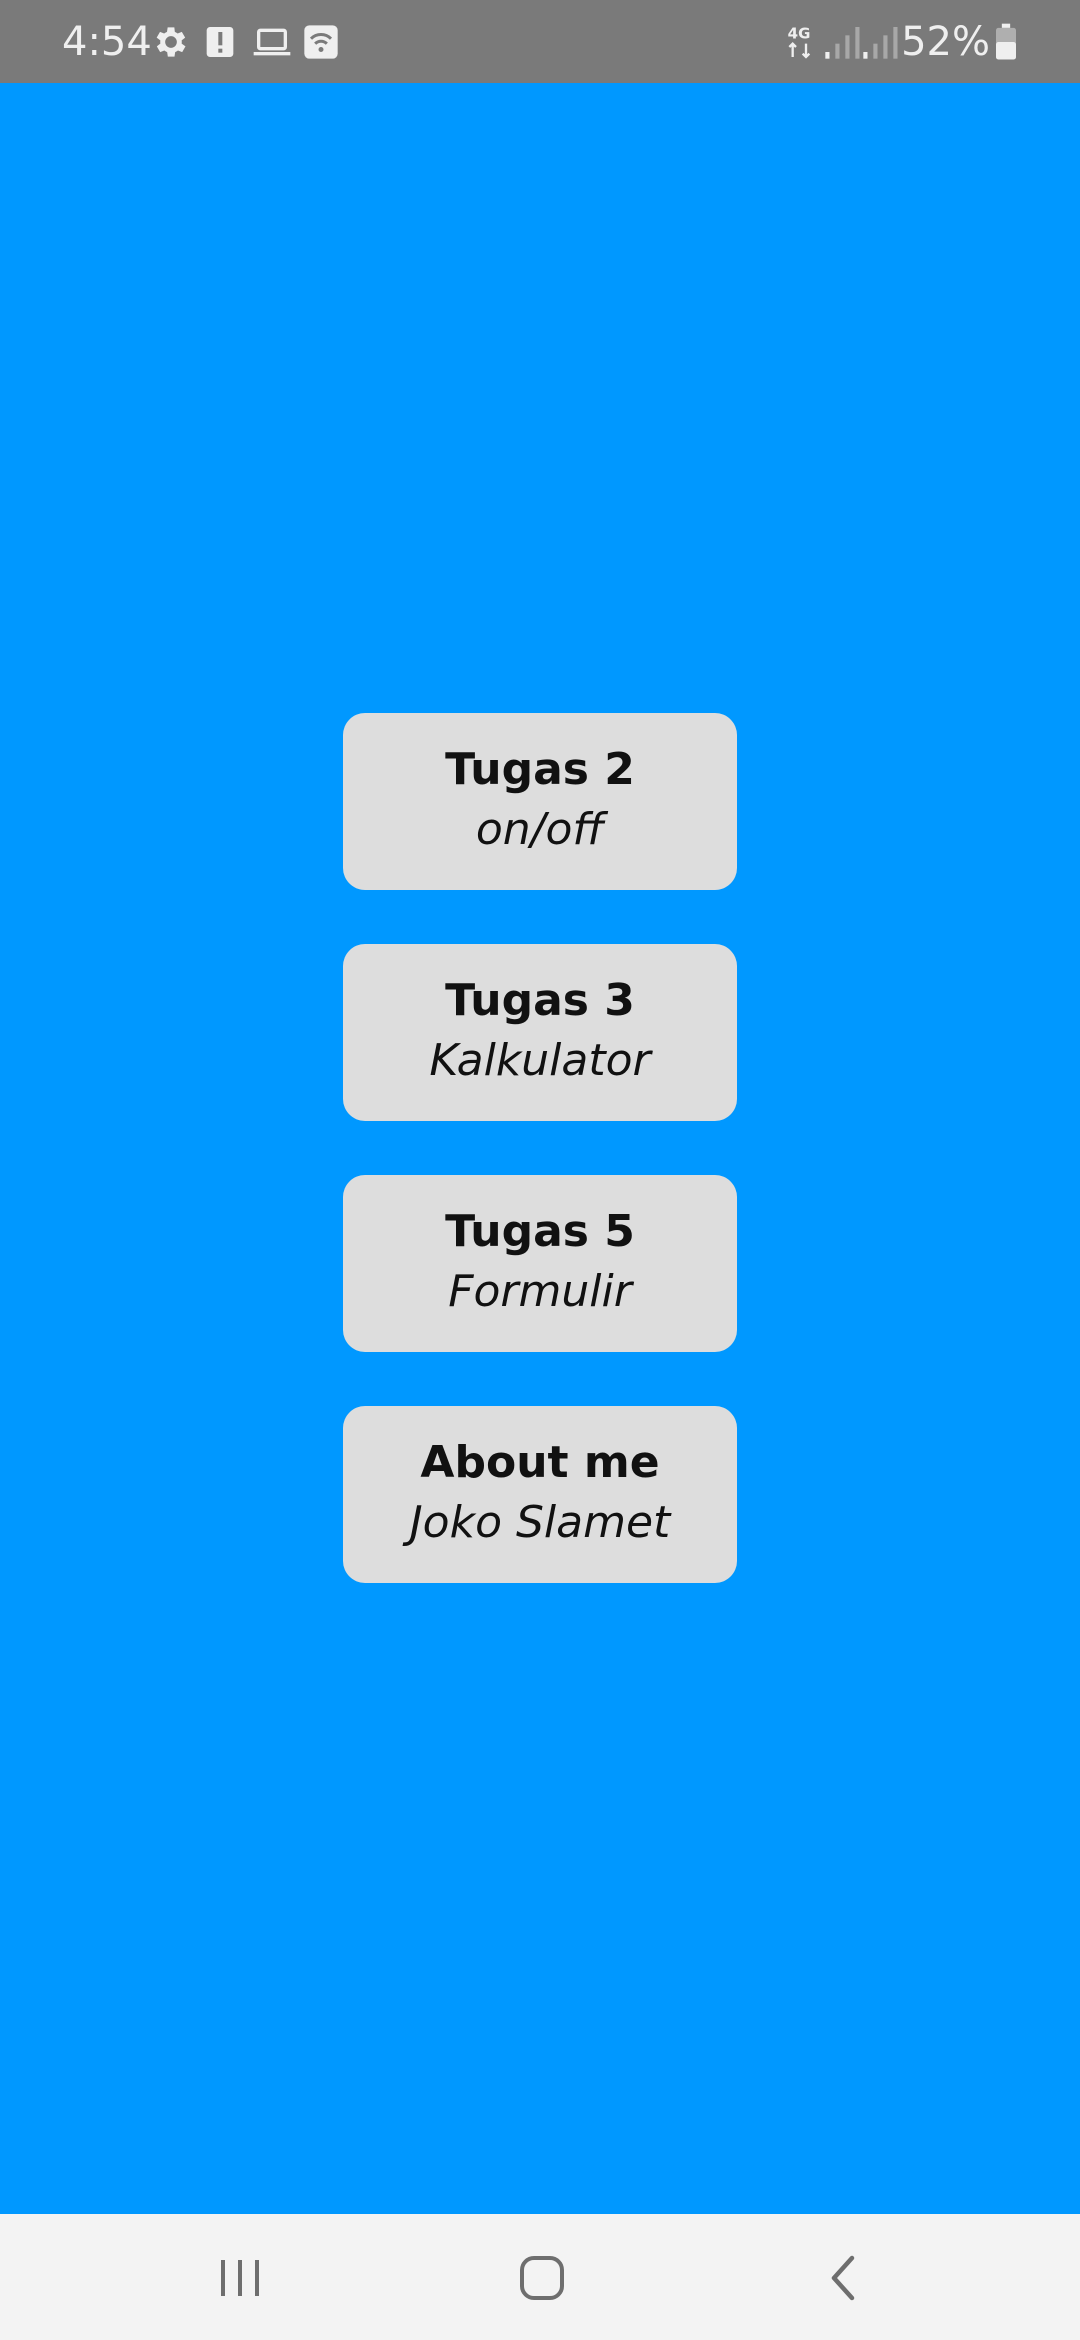  Describe the element at coordinates (540, 1060) in the screenshot. I see `button-subtitle: Kalkulator` at that location.